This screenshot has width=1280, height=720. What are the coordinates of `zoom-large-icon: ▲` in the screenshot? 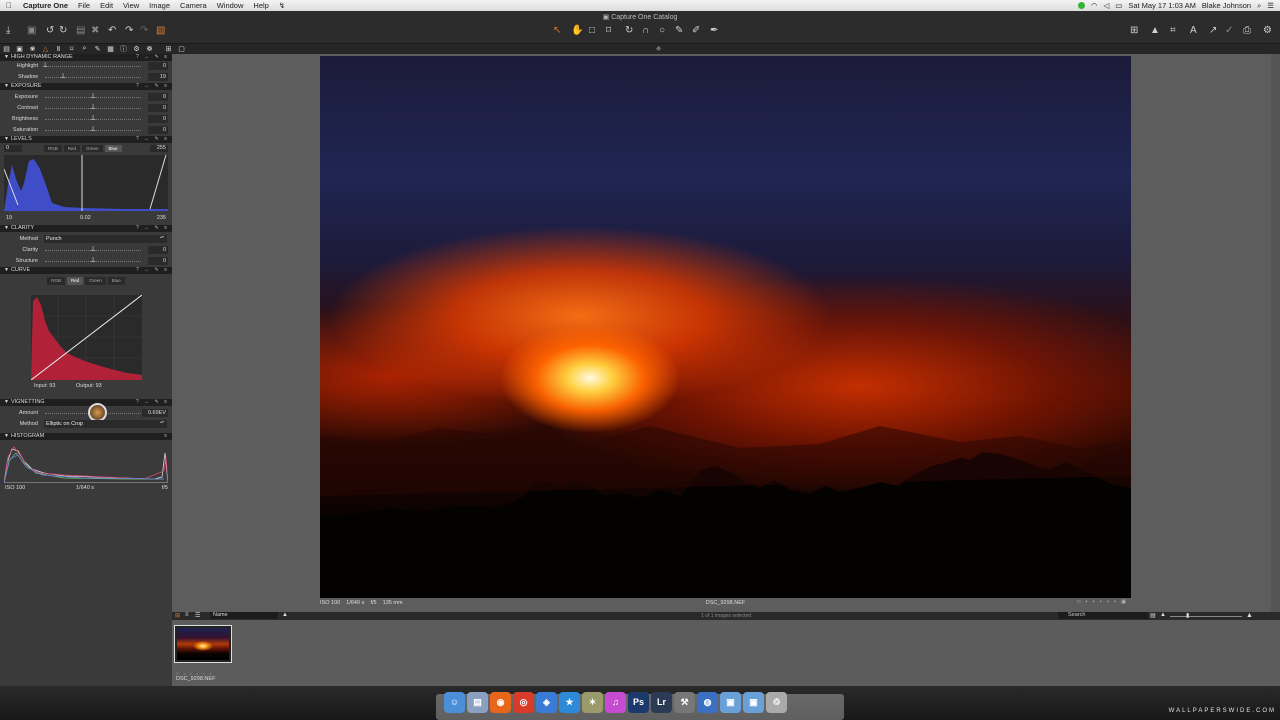 It's located at (1249, 615).